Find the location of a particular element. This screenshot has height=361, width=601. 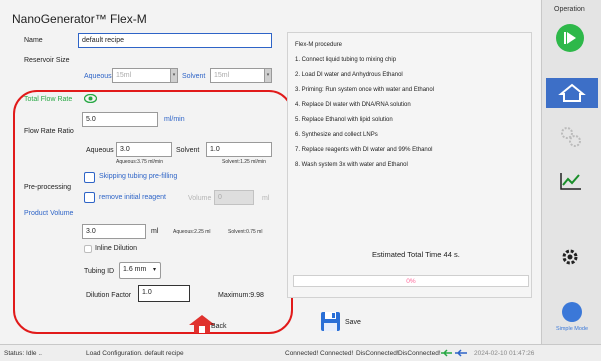

sidebar-header: Operation is located at coordinates (569, 9).